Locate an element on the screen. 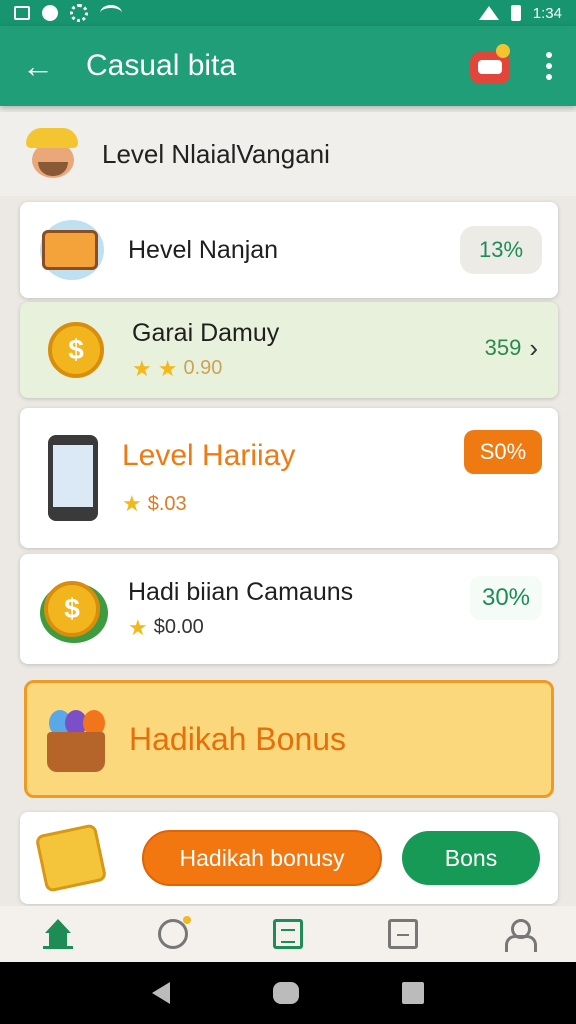 The image size is (576, 1024). phone-icon is located at coordinates (73, 478).